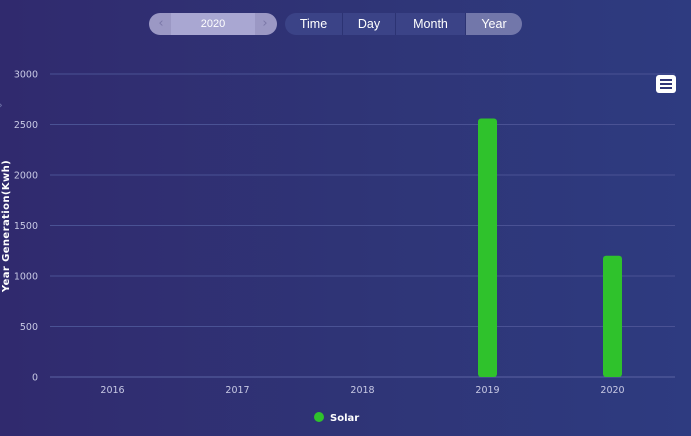 The height and width of the screenshot is (436, 691). What do you see at coordinates (612, 316) in the screenshot?
I see `bar-solar-2020` at bounding box center [612, 316].